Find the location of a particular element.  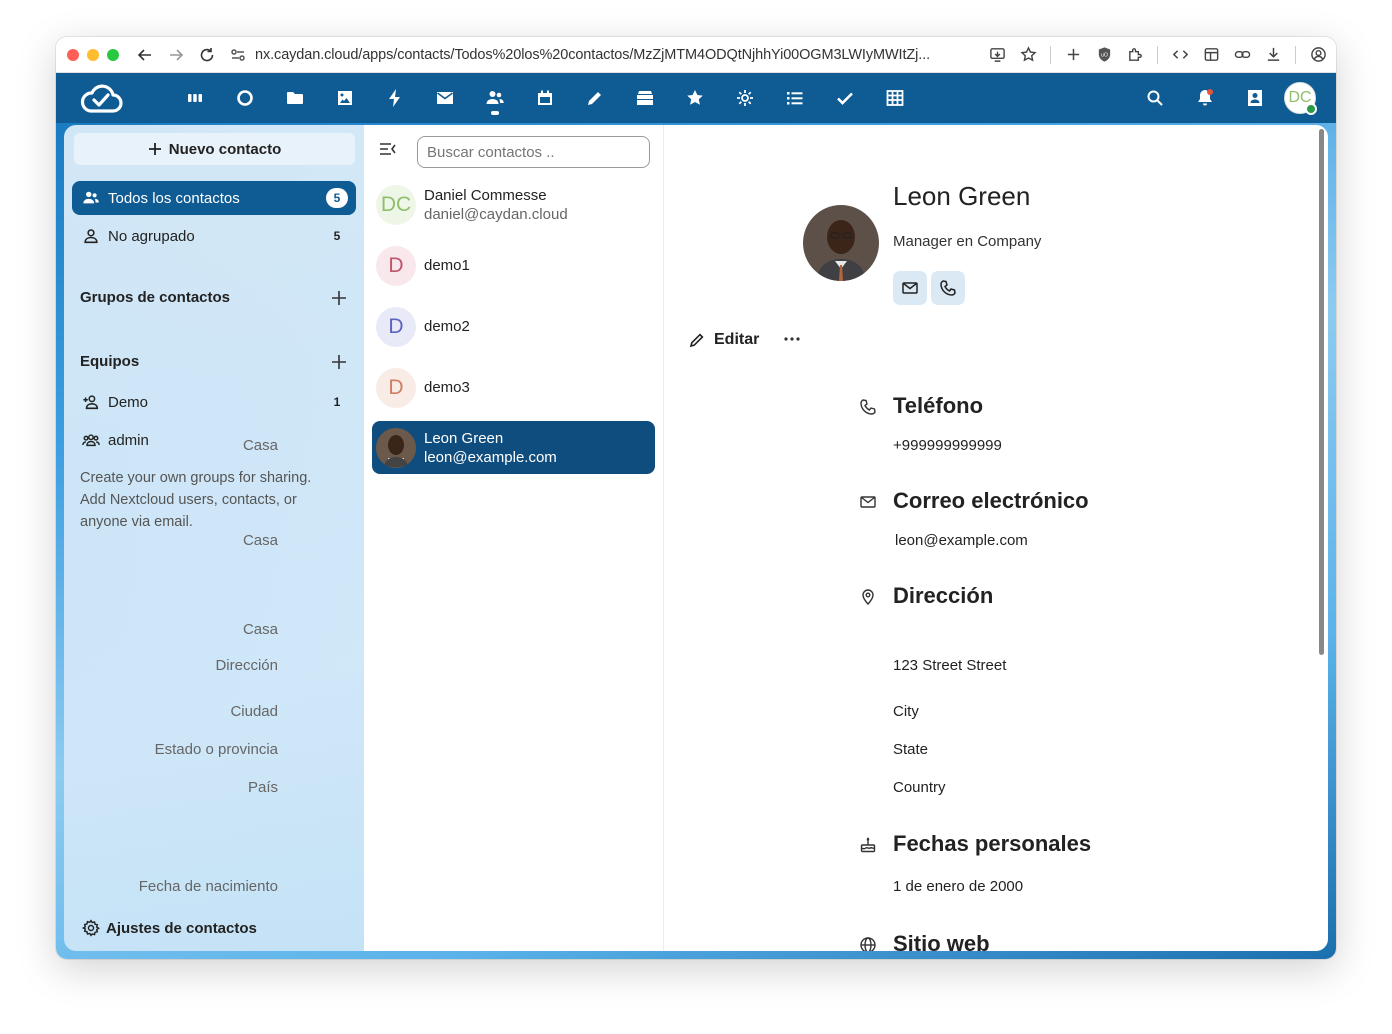

image-icon is located at coordinates (345, 98).